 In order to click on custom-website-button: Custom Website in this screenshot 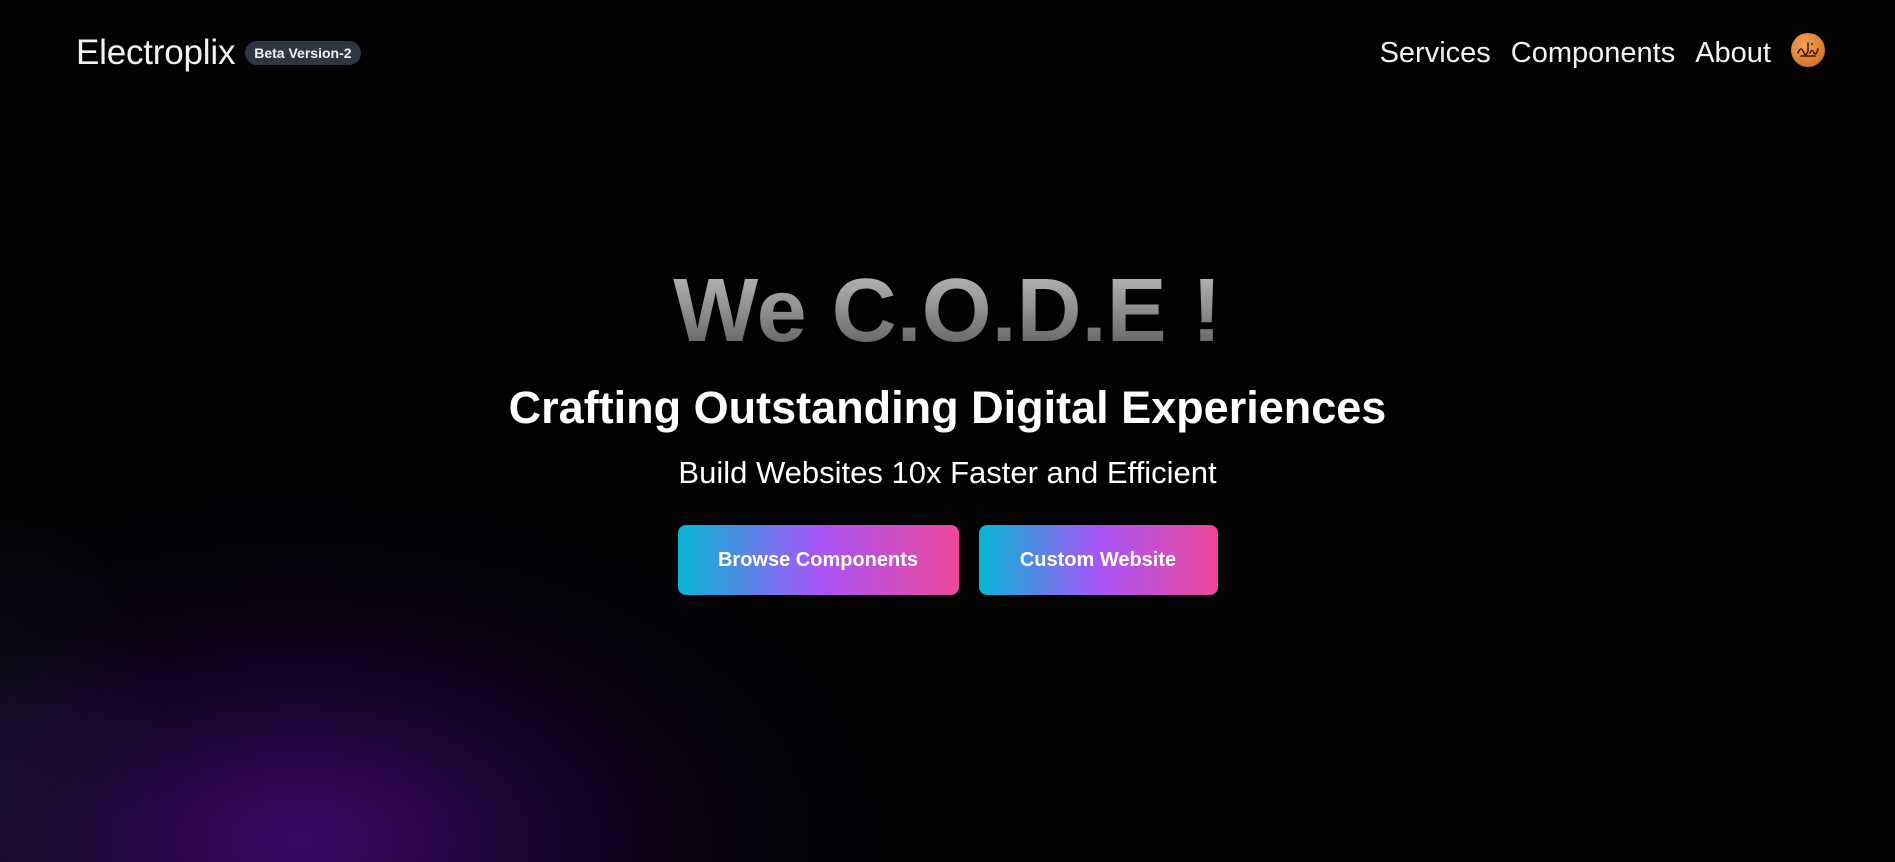, I will do `click(1098, 560)`.